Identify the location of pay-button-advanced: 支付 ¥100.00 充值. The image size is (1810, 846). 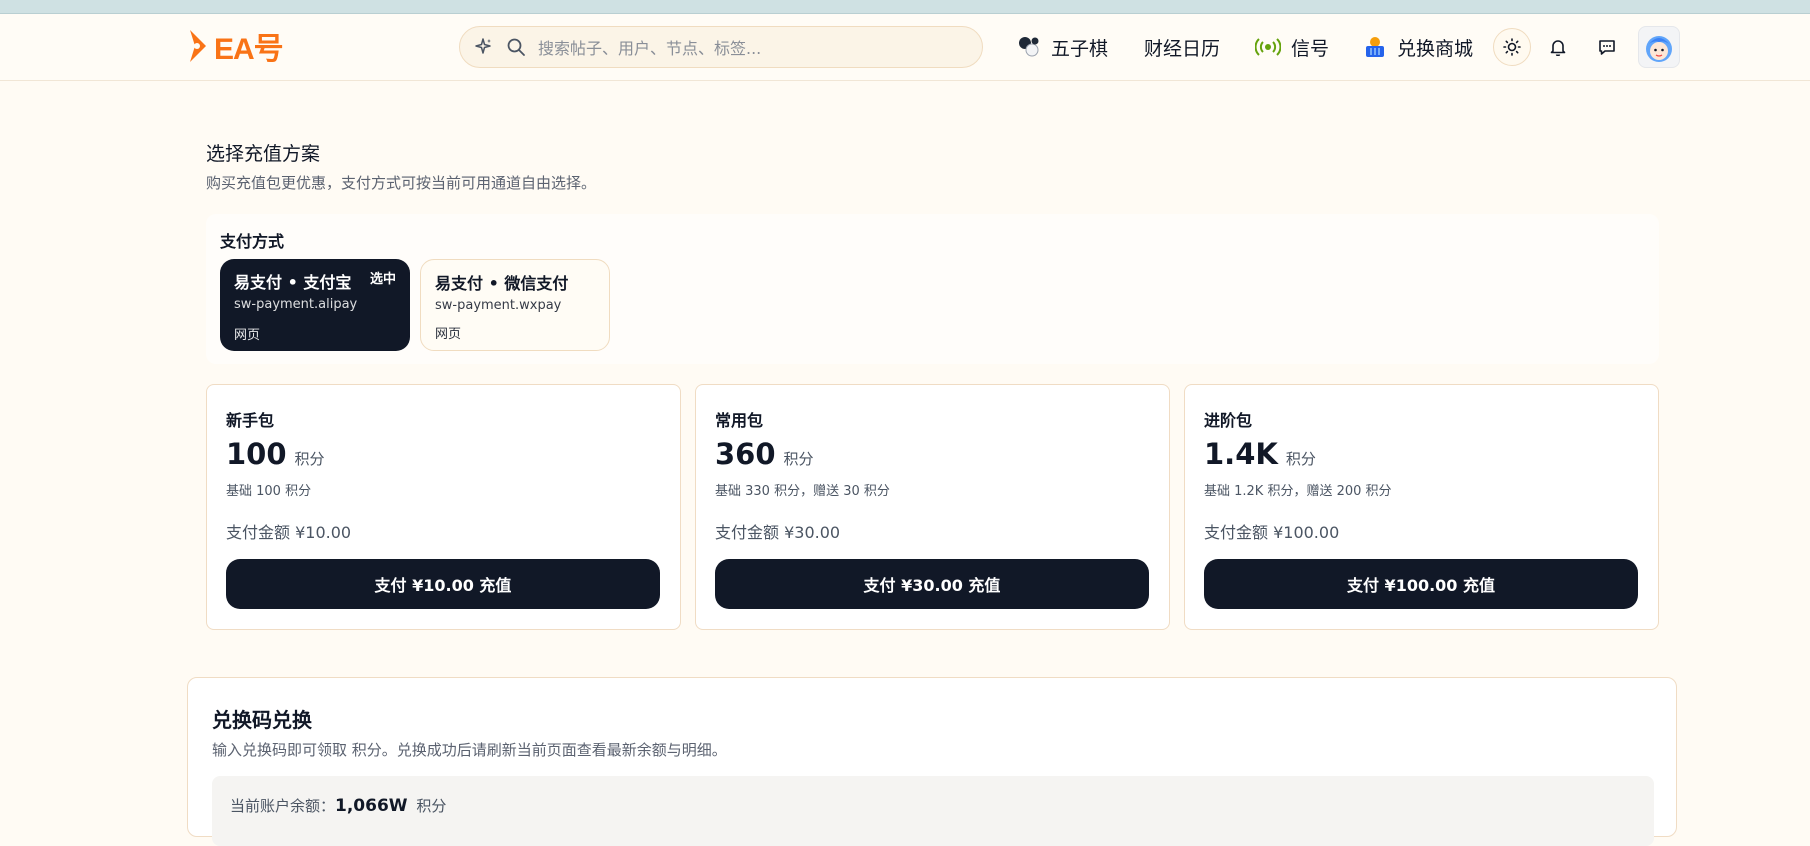
(1421, 584).